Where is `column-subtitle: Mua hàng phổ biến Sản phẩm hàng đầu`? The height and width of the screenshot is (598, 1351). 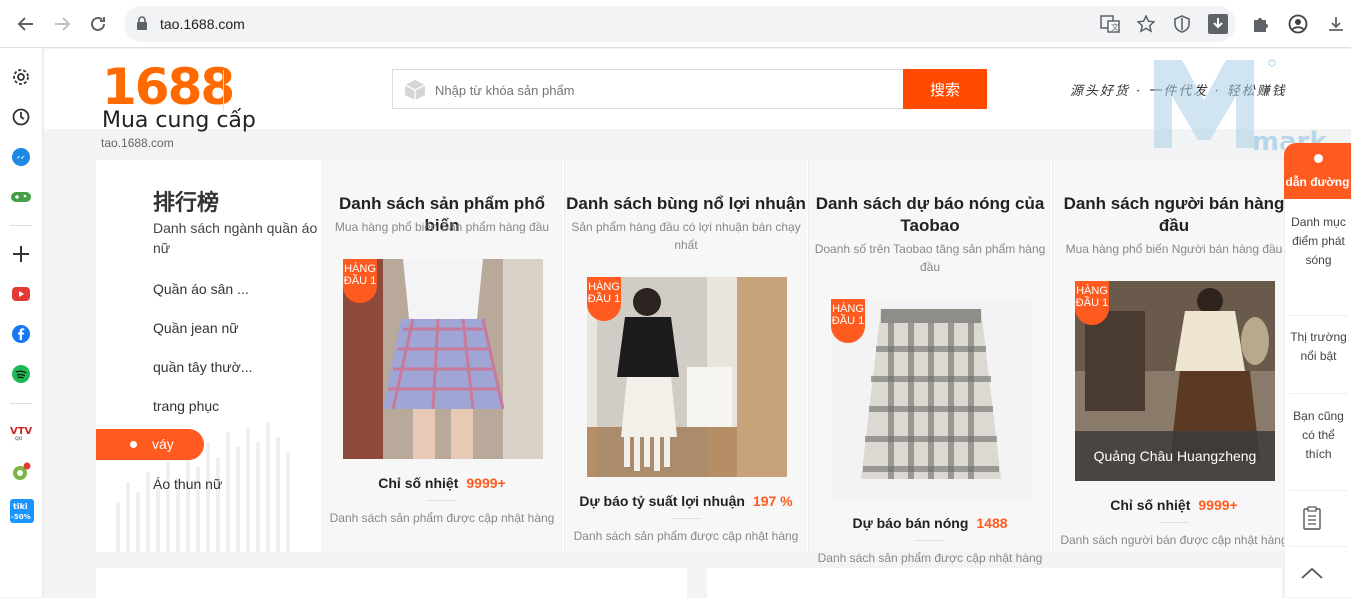
column-subtitle: Mua hàng phổ biến Sản phẩm hàng đầu is located at coordinates (442, 227).